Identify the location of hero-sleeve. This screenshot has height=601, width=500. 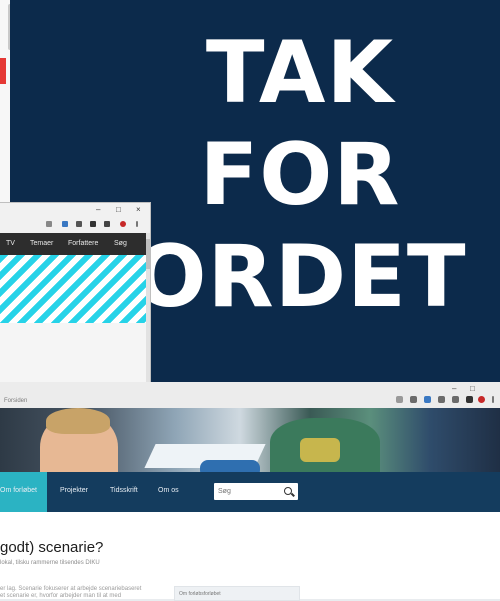
(230, 466).